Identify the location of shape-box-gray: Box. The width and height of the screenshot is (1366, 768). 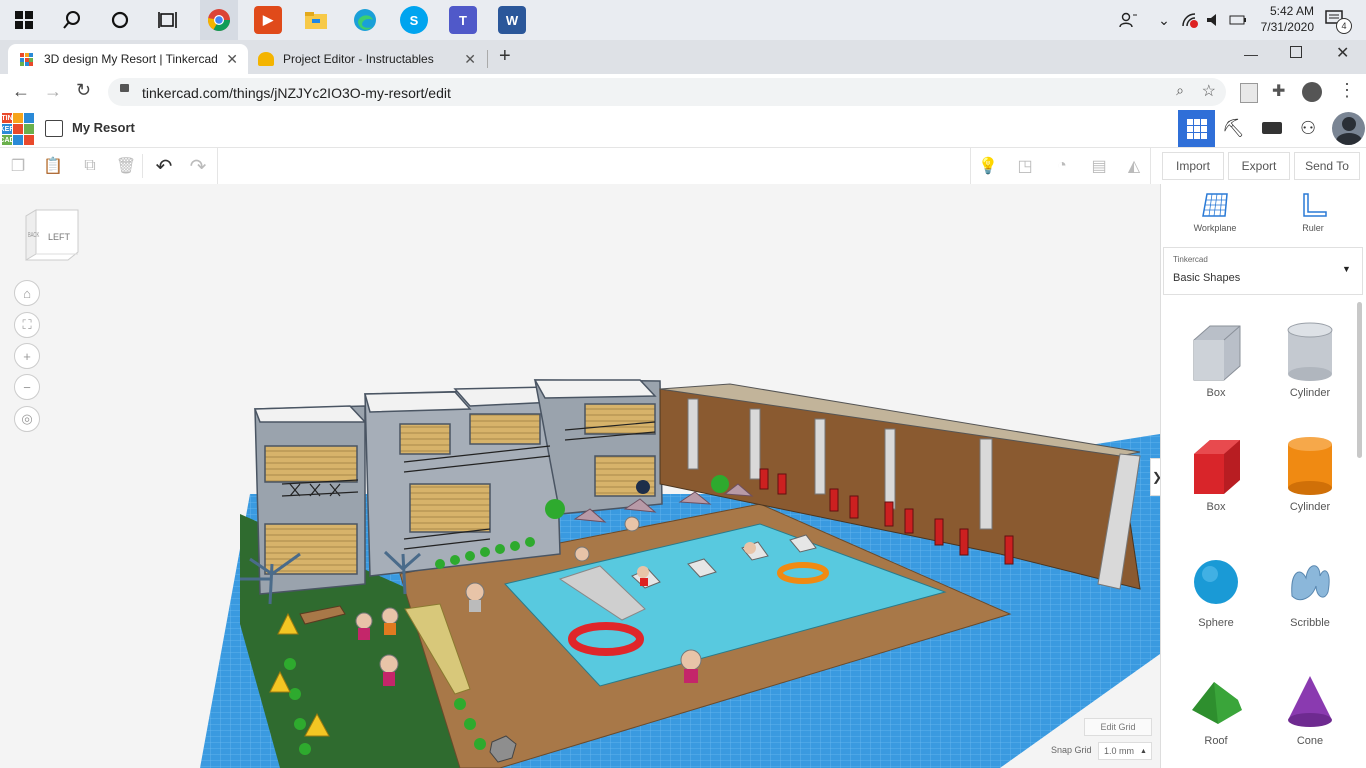
(1216, 360).